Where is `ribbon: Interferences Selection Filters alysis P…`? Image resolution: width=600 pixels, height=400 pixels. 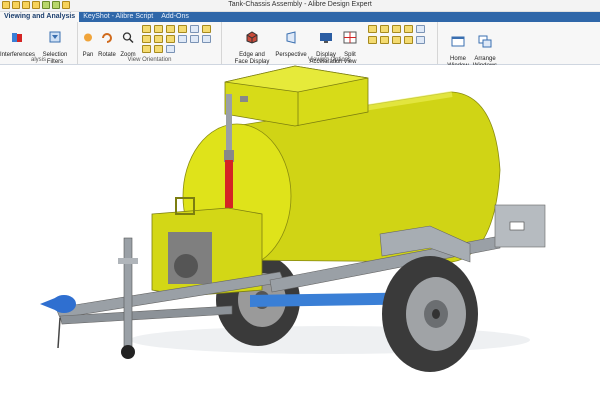 ribbon: Interferences Selection Filters alysis P… is located at coordinates (300, 45).